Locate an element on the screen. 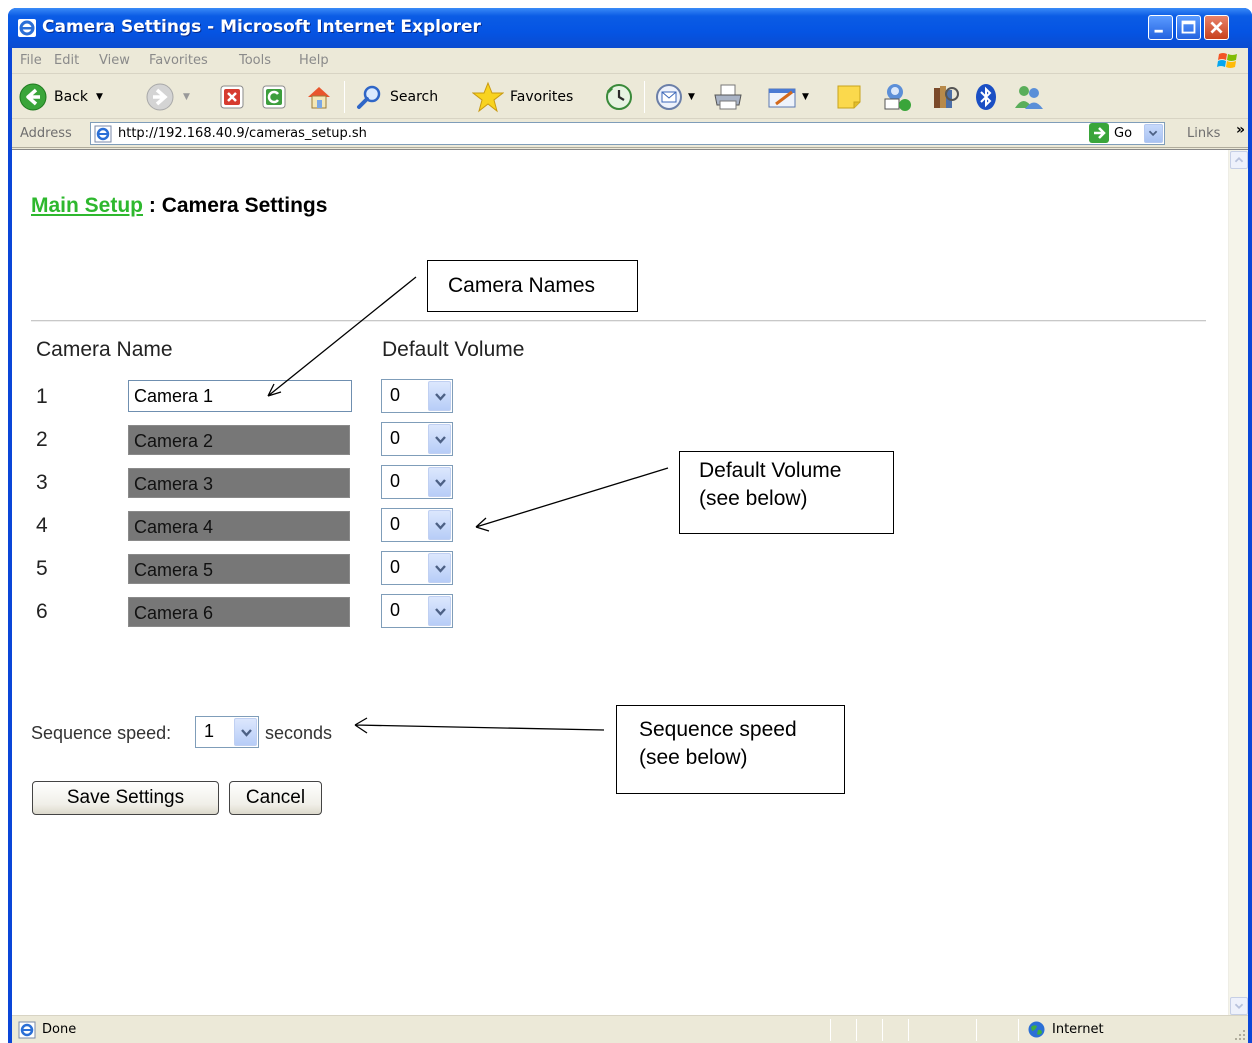 This screenshot has height=1043, width=1252. ie-icon is located at coordinates (27, 28).